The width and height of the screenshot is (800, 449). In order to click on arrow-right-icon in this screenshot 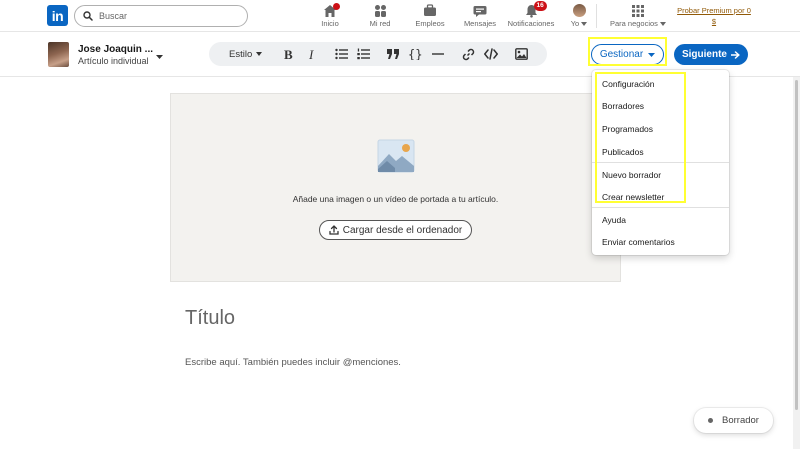, I will do `click(735, 54)`.